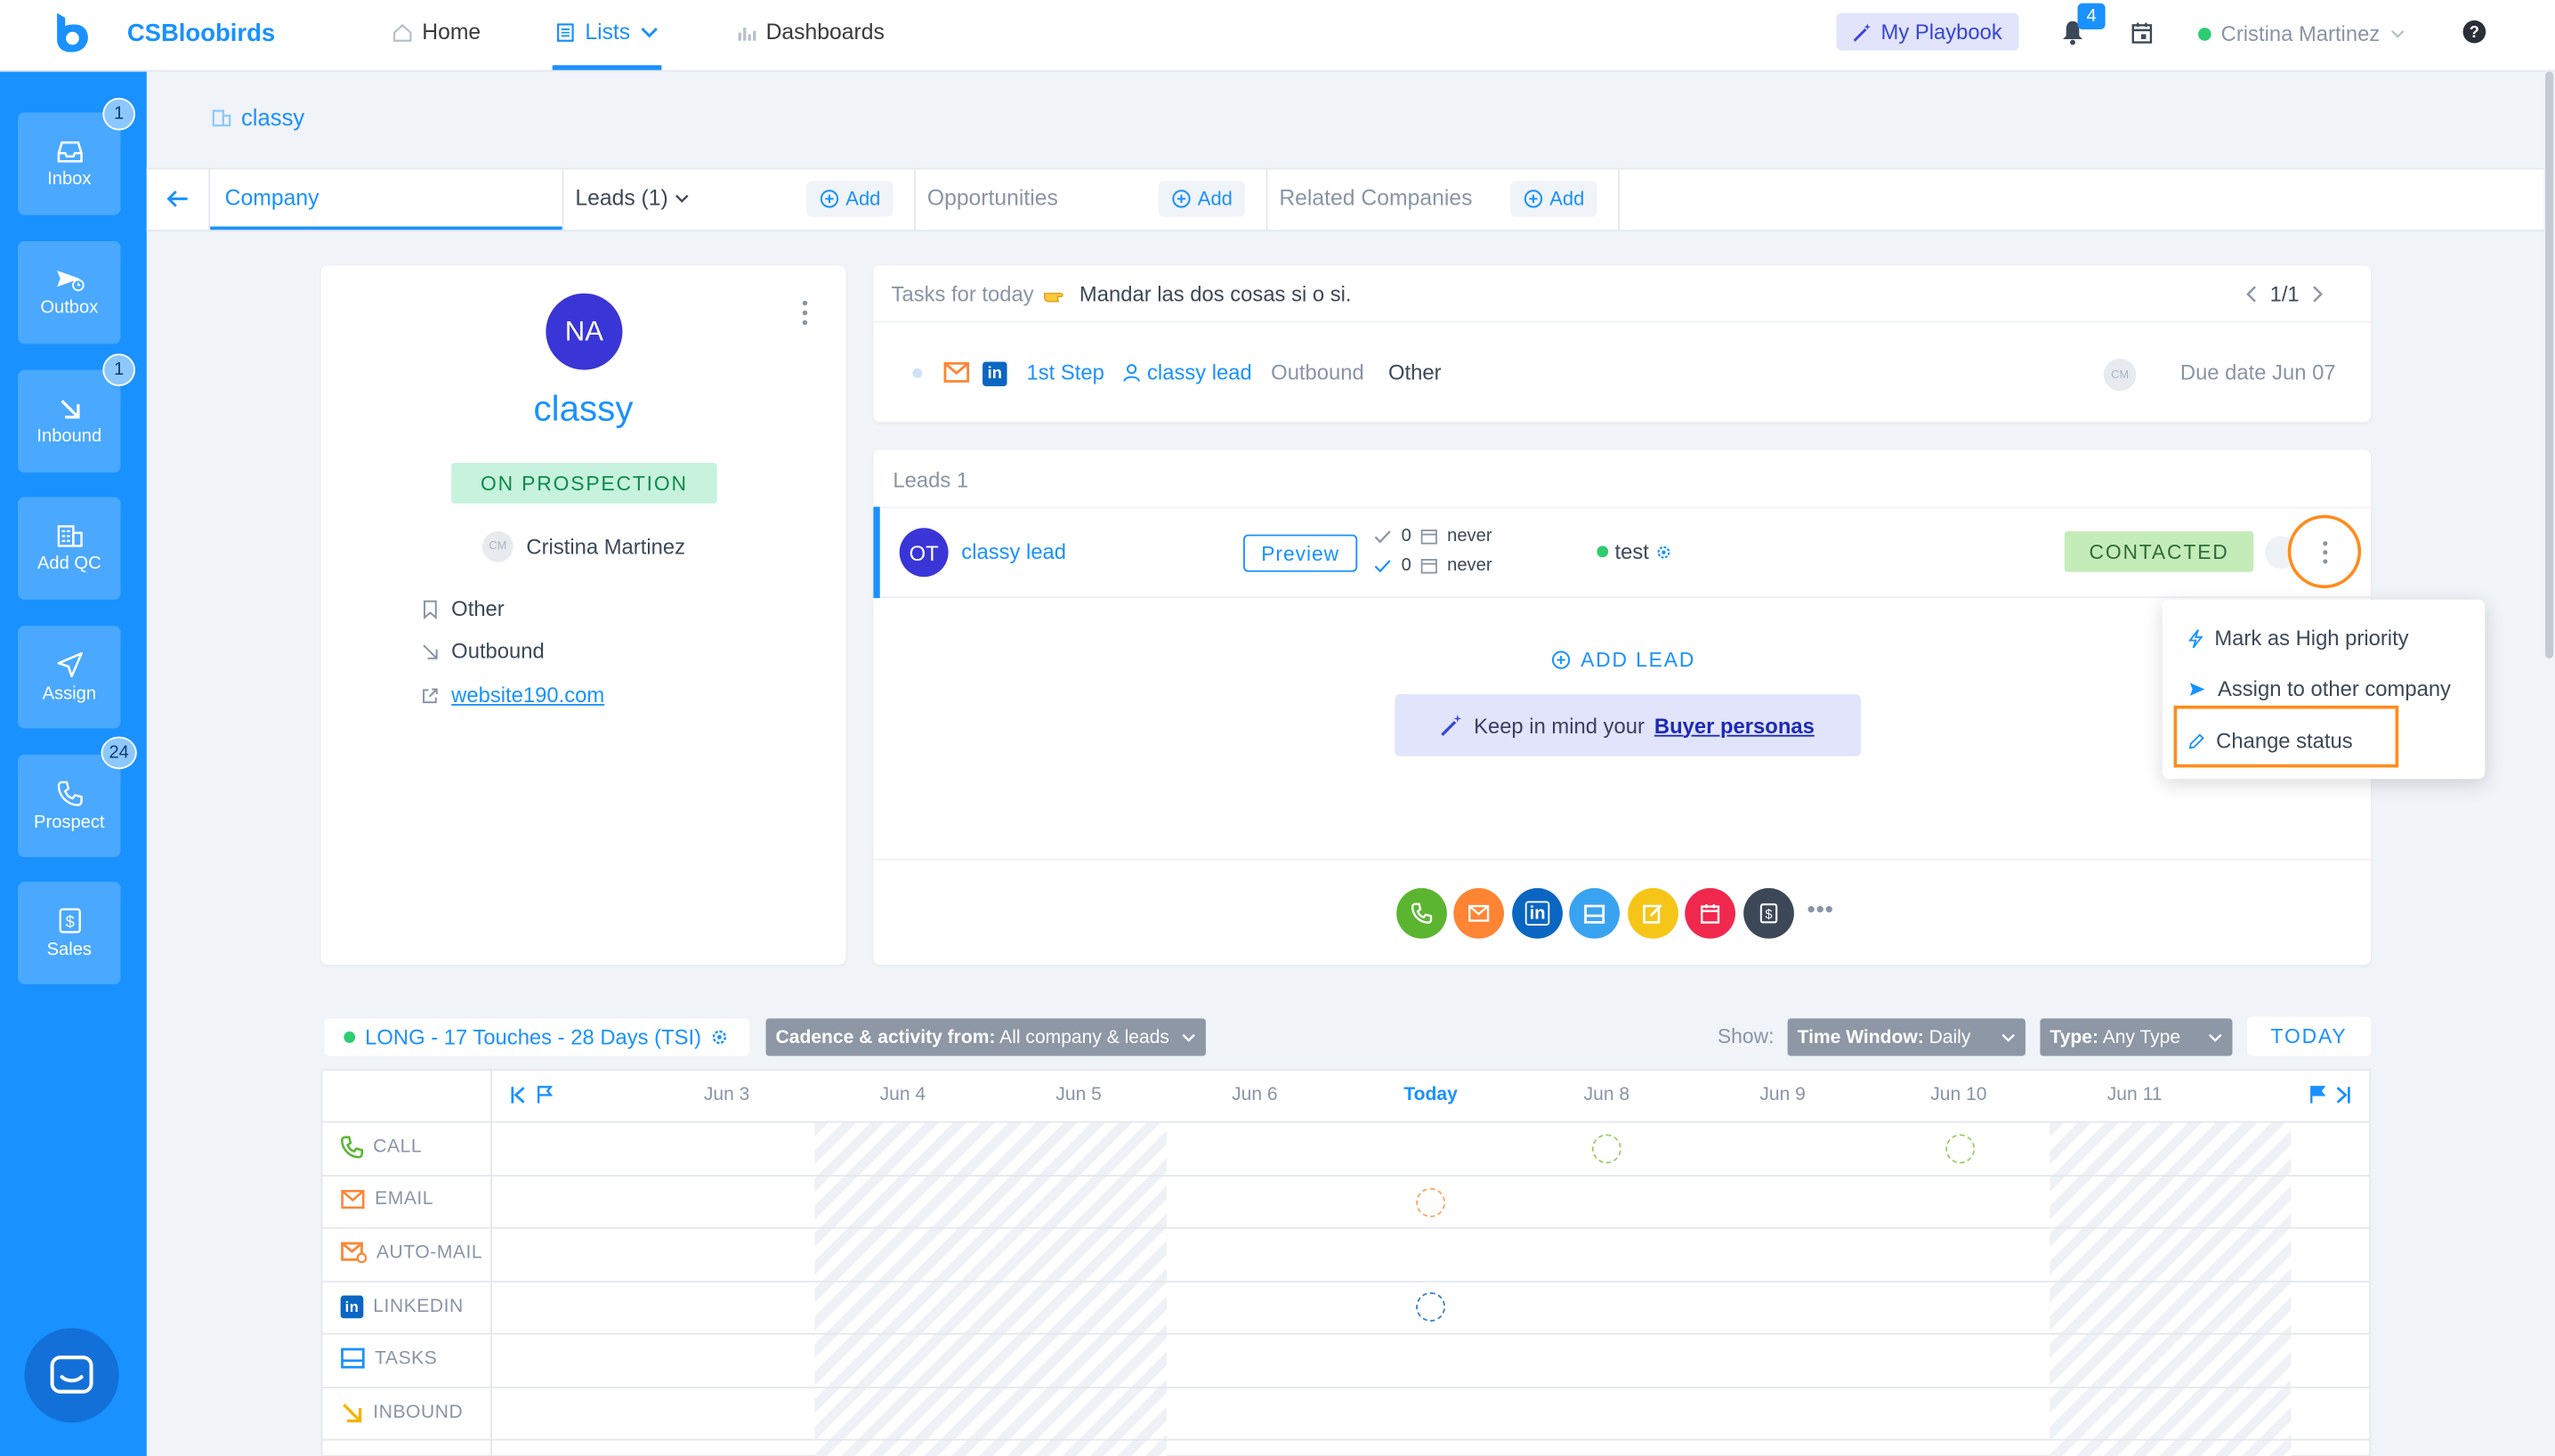  I want to click on sidebar-item-inbox: Inbox, so click(69, 163).